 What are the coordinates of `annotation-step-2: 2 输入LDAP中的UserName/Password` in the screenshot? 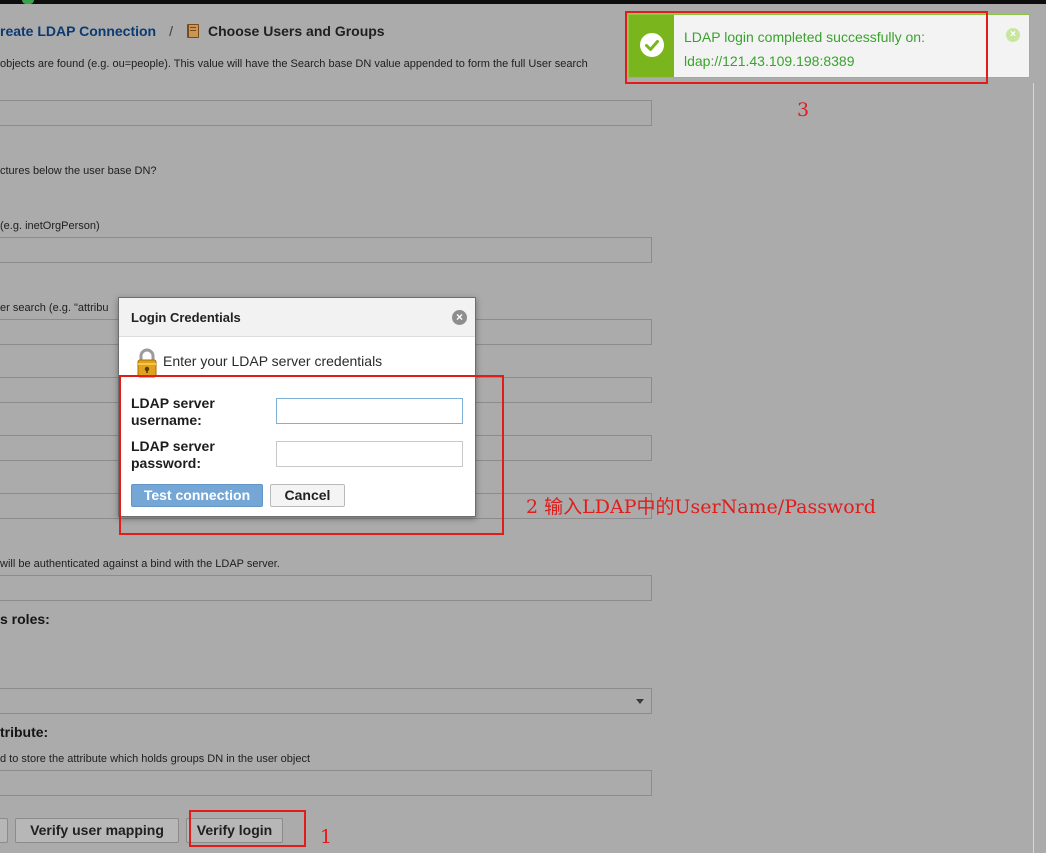 It's located at (701, 507).